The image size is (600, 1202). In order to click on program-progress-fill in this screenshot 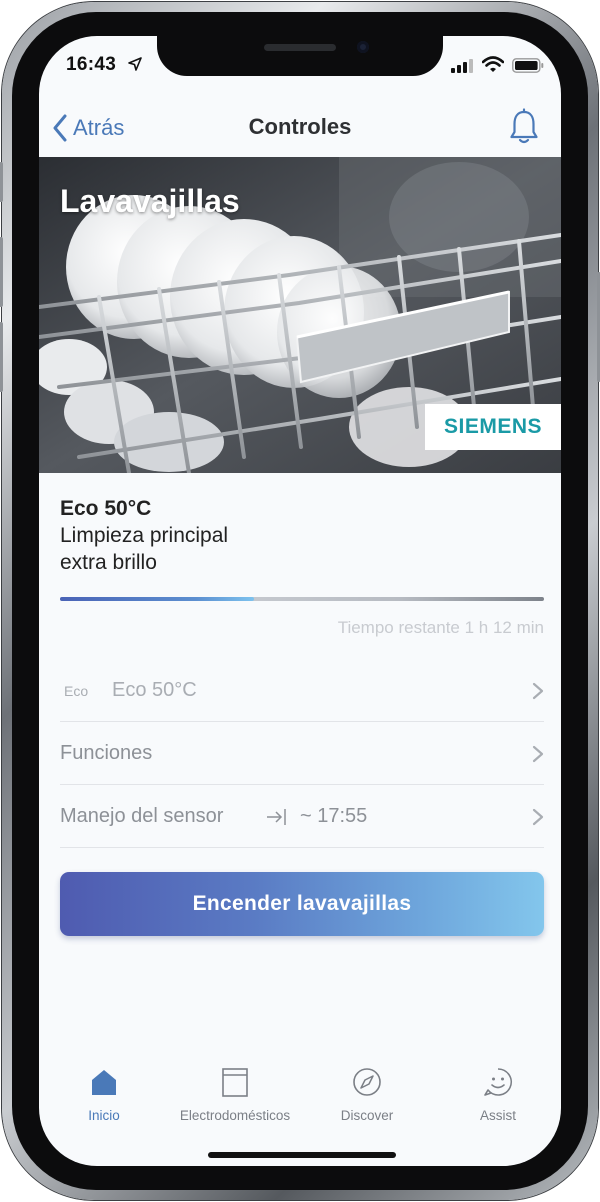, I will do `click(157, 599)`.